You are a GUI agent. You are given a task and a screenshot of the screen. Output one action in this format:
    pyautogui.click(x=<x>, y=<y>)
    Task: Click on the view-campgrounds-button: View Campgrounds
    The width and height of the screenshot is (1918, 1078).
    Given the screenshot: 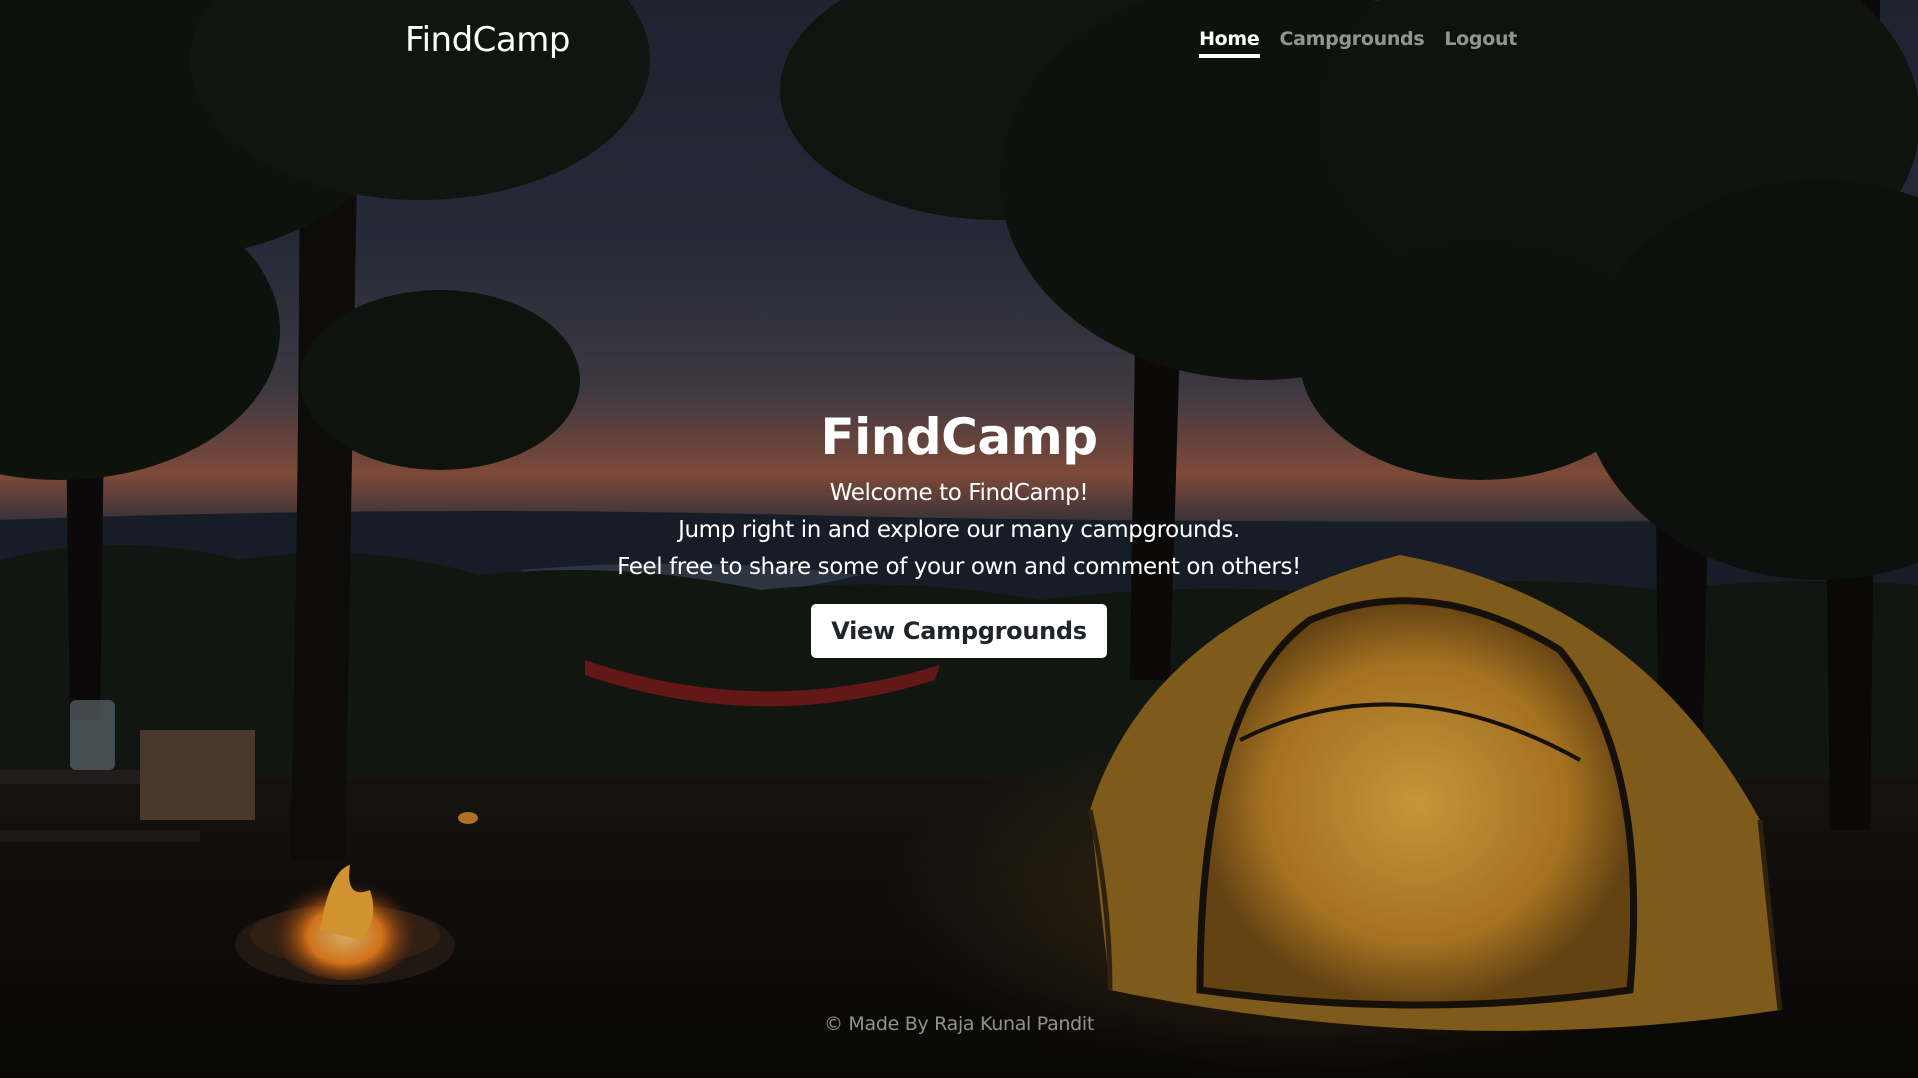 What is the action you would take?
    pyautogui.click(x=959, y=631)
    